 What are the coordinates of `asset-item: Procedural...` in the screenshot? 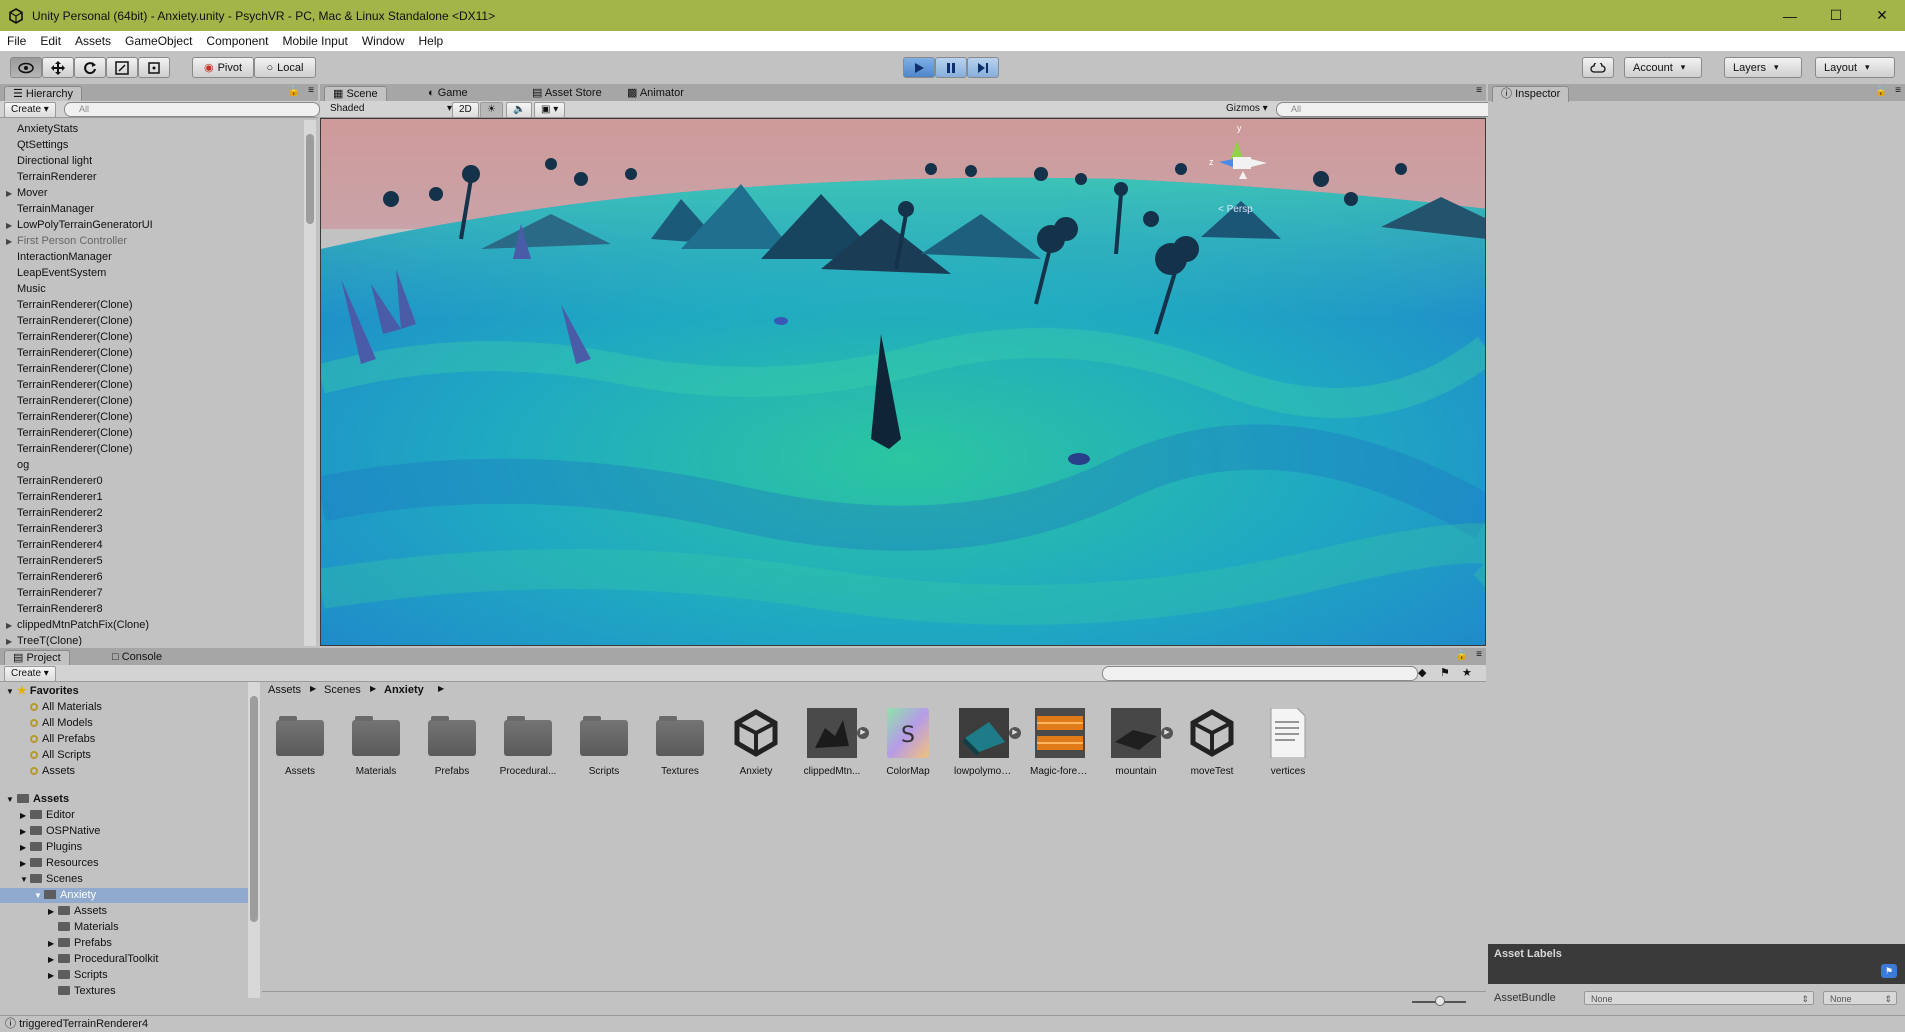 It's located at (528, 742).